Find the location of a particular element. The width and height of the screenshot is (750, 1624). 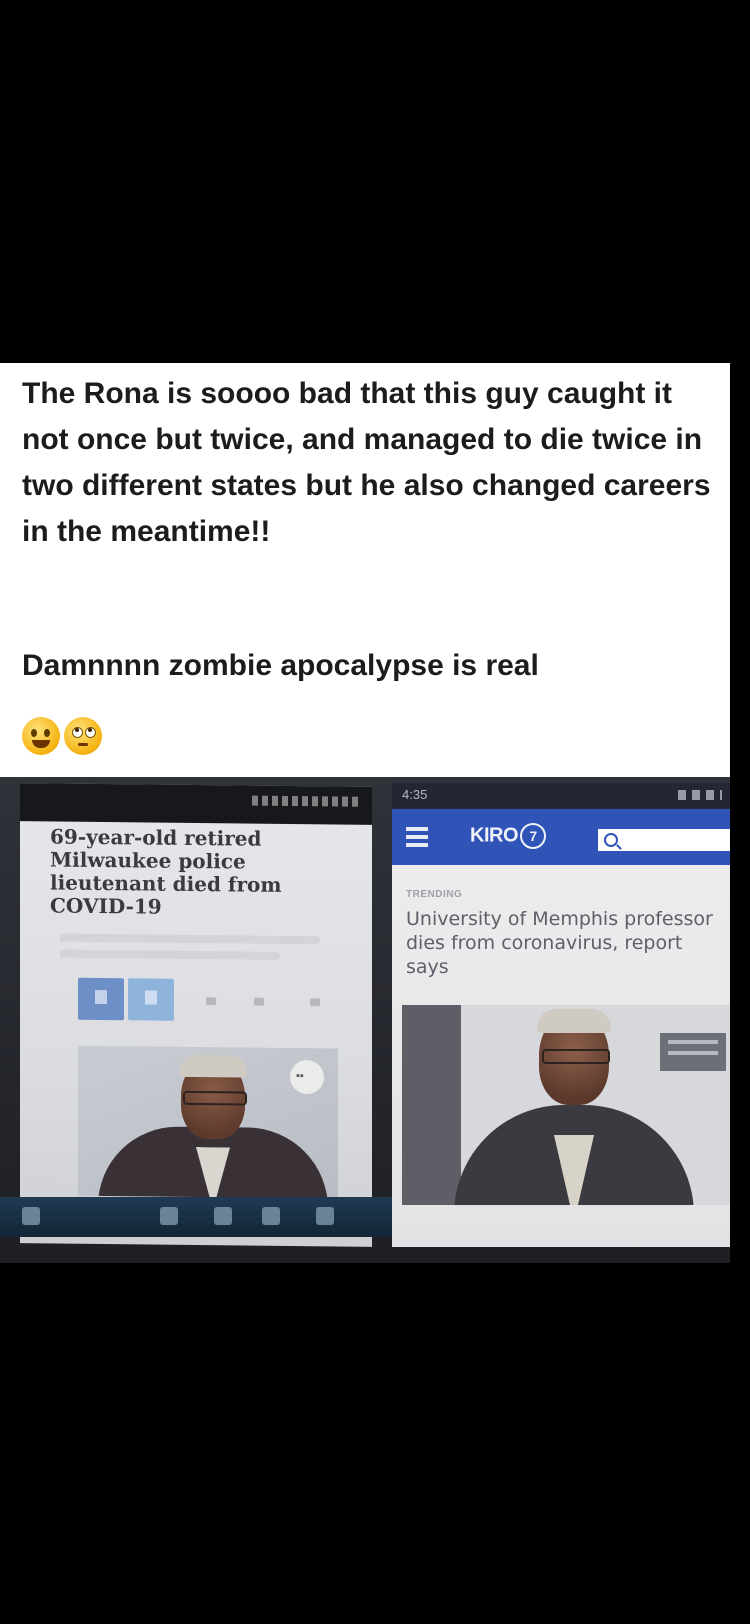

left-article-photo: ▪▪ is located at coordinates (208, 1122).